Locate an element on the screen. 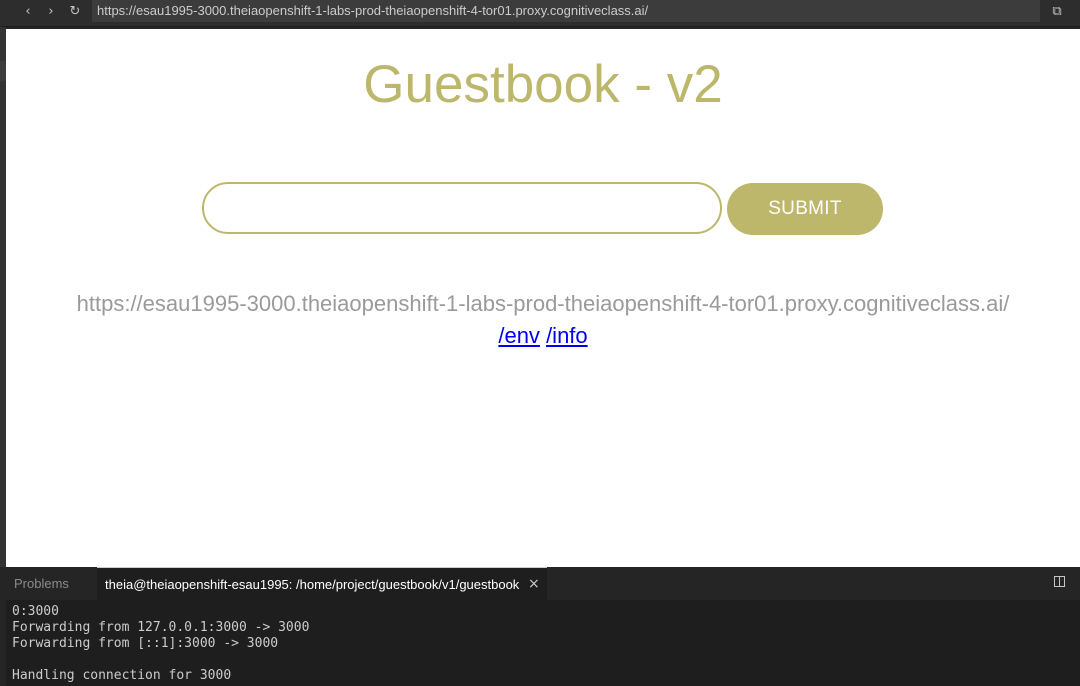  links-row: /env /info is located at coordinates (543, 336).